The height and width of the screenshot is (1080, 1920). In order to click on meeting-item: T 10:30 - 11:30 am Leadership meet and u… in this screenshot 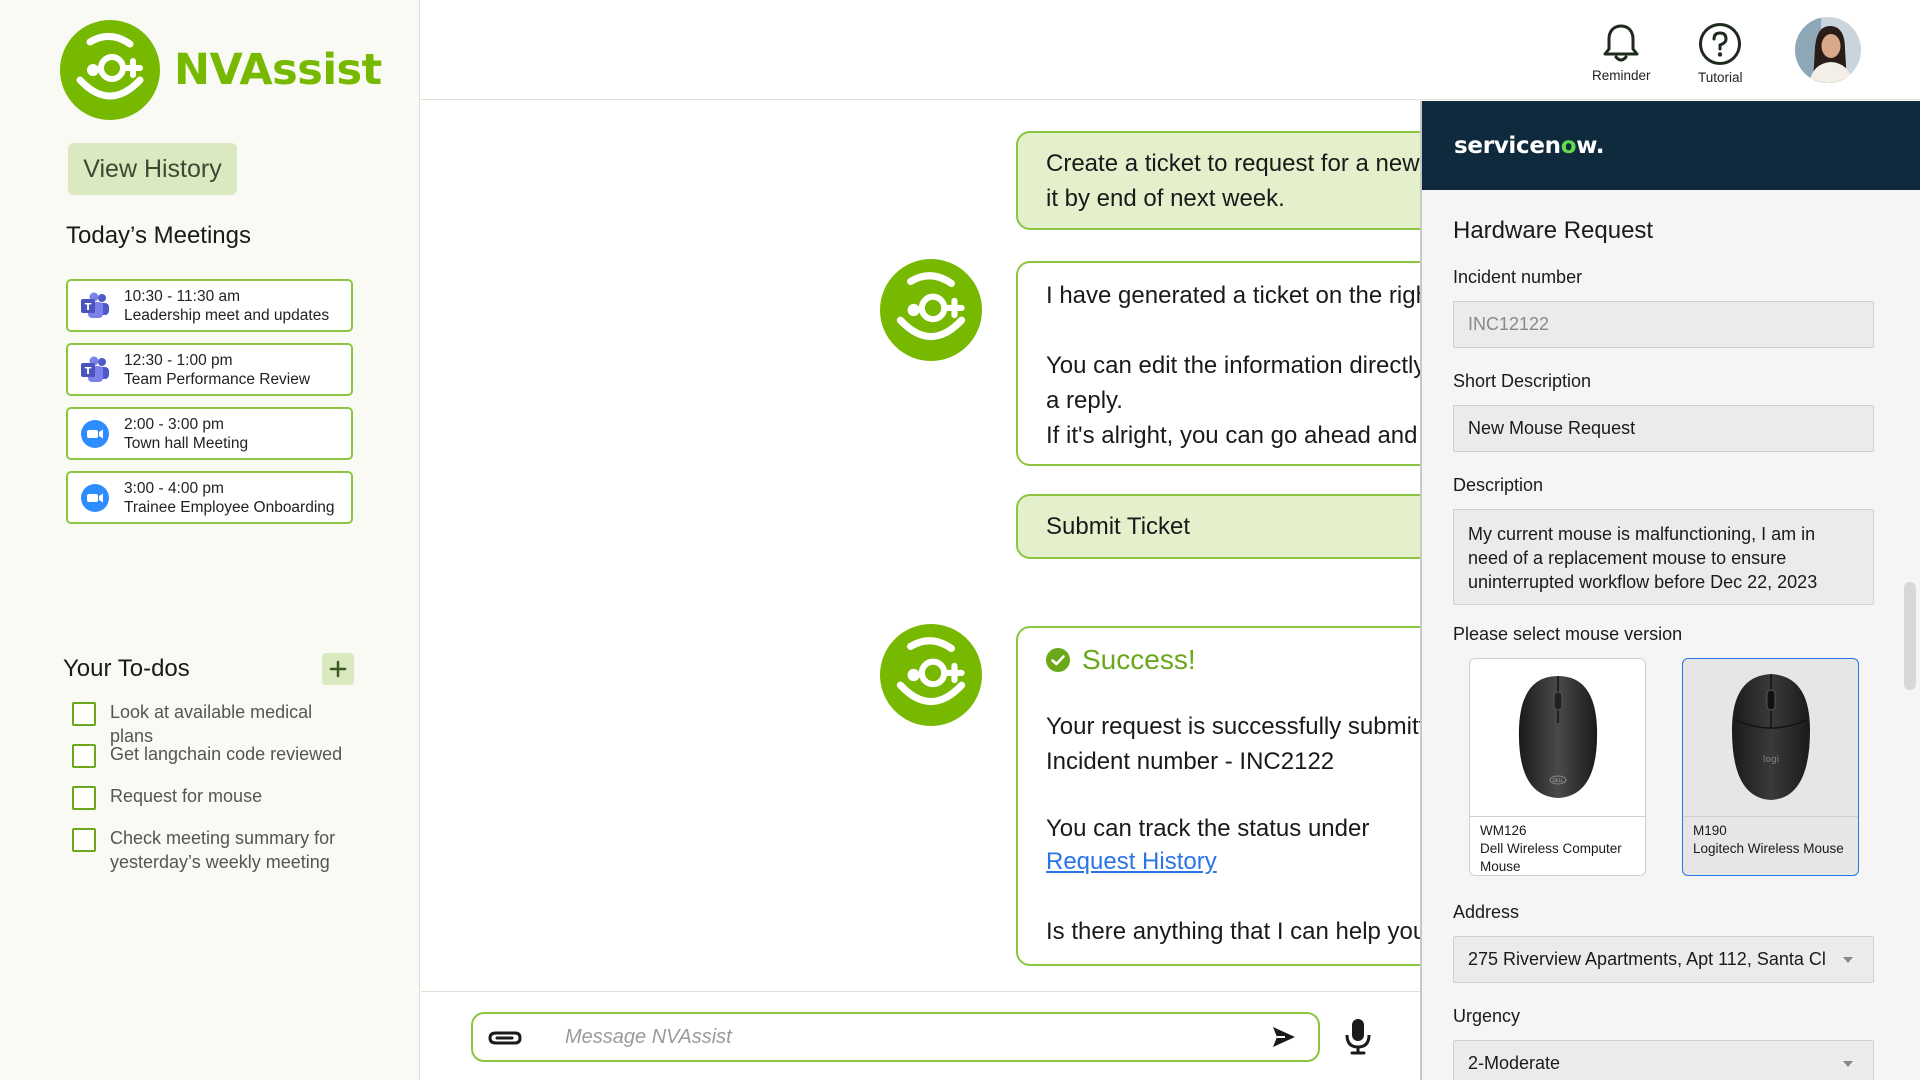, I will do `click(209, 305)`.